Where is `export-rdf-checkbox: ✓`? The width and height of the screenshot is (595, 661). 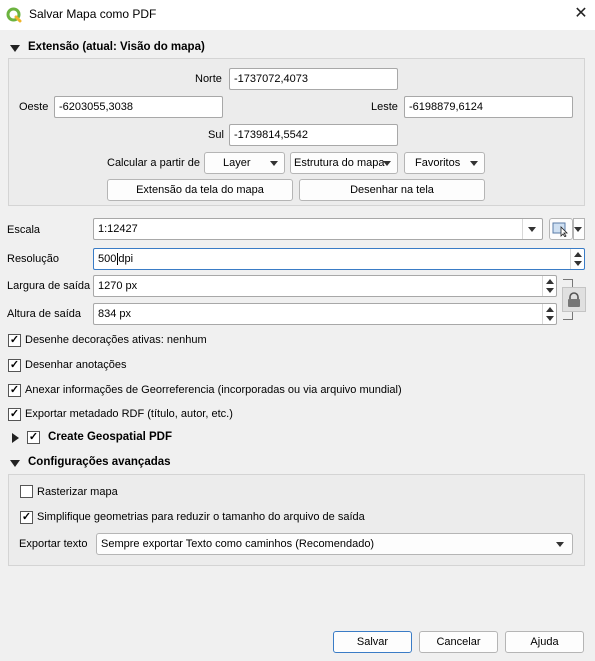 export-rdf-checkbox: ✓ is located at coordinates (14, 414).